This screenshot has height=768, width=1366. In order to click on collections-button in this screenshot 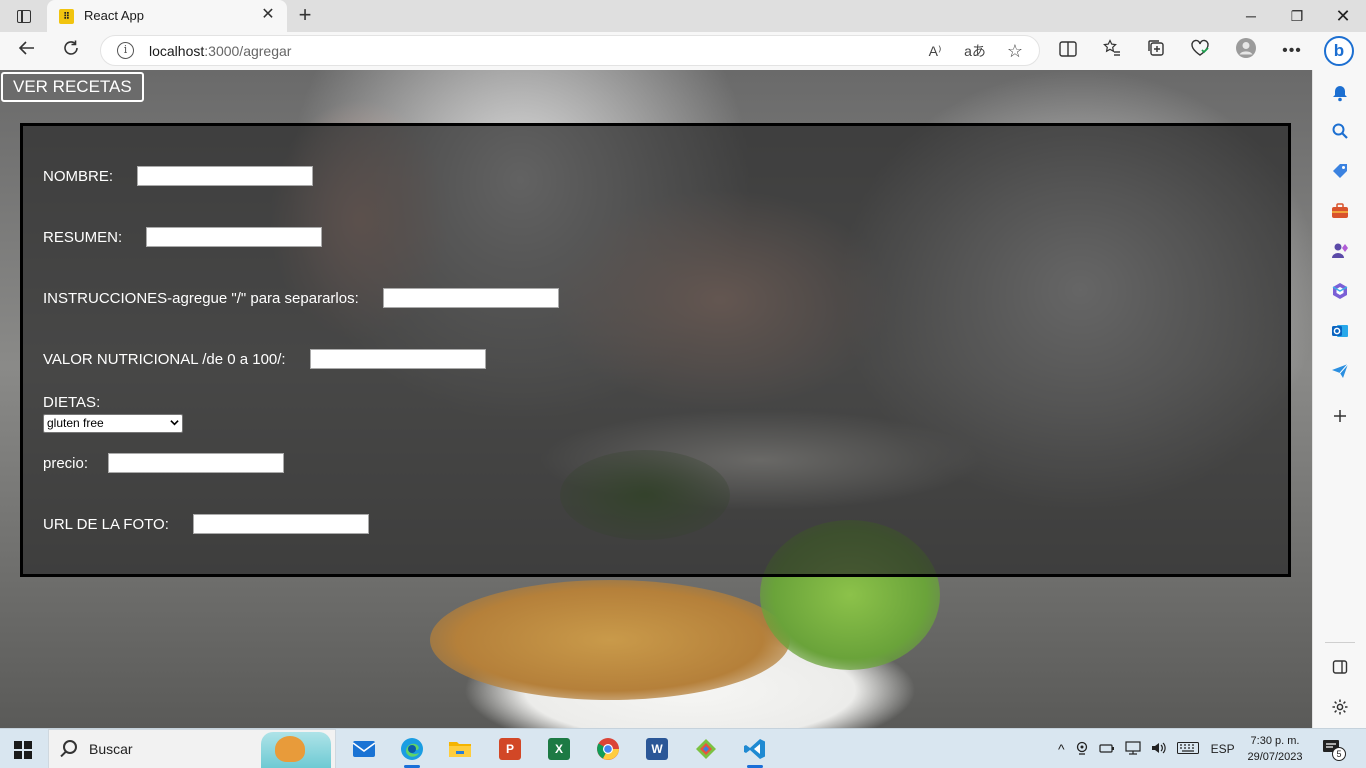, I will do `click(1156, 51)`.